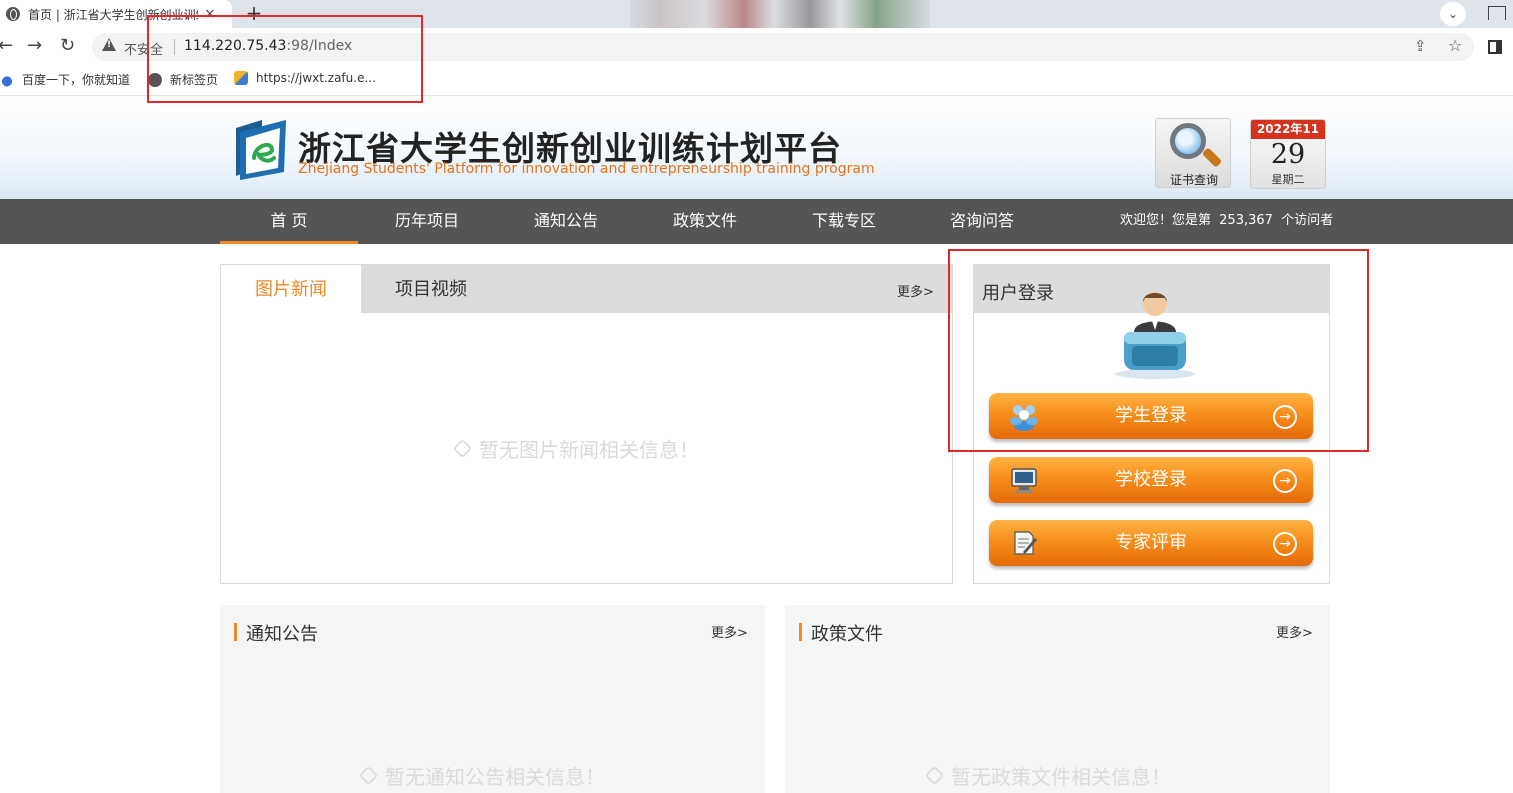 The height and width of the screenshot is (793, 1513). I want to click on calendar-month: 2022年11月, so click(1288, 137).